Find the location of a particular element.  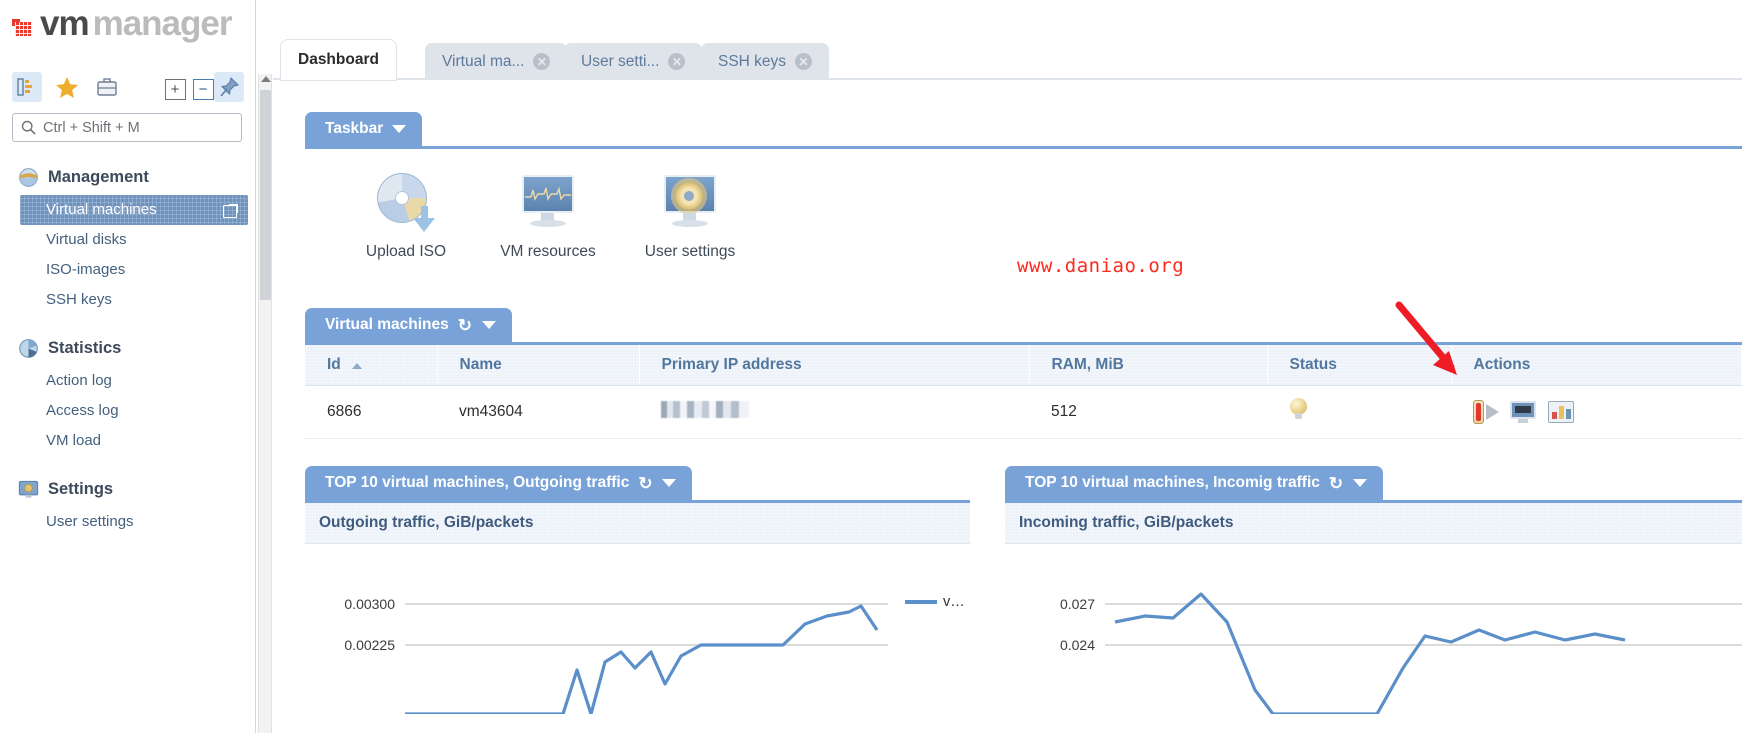

cell-actions is located at coordinates (1596, 412).